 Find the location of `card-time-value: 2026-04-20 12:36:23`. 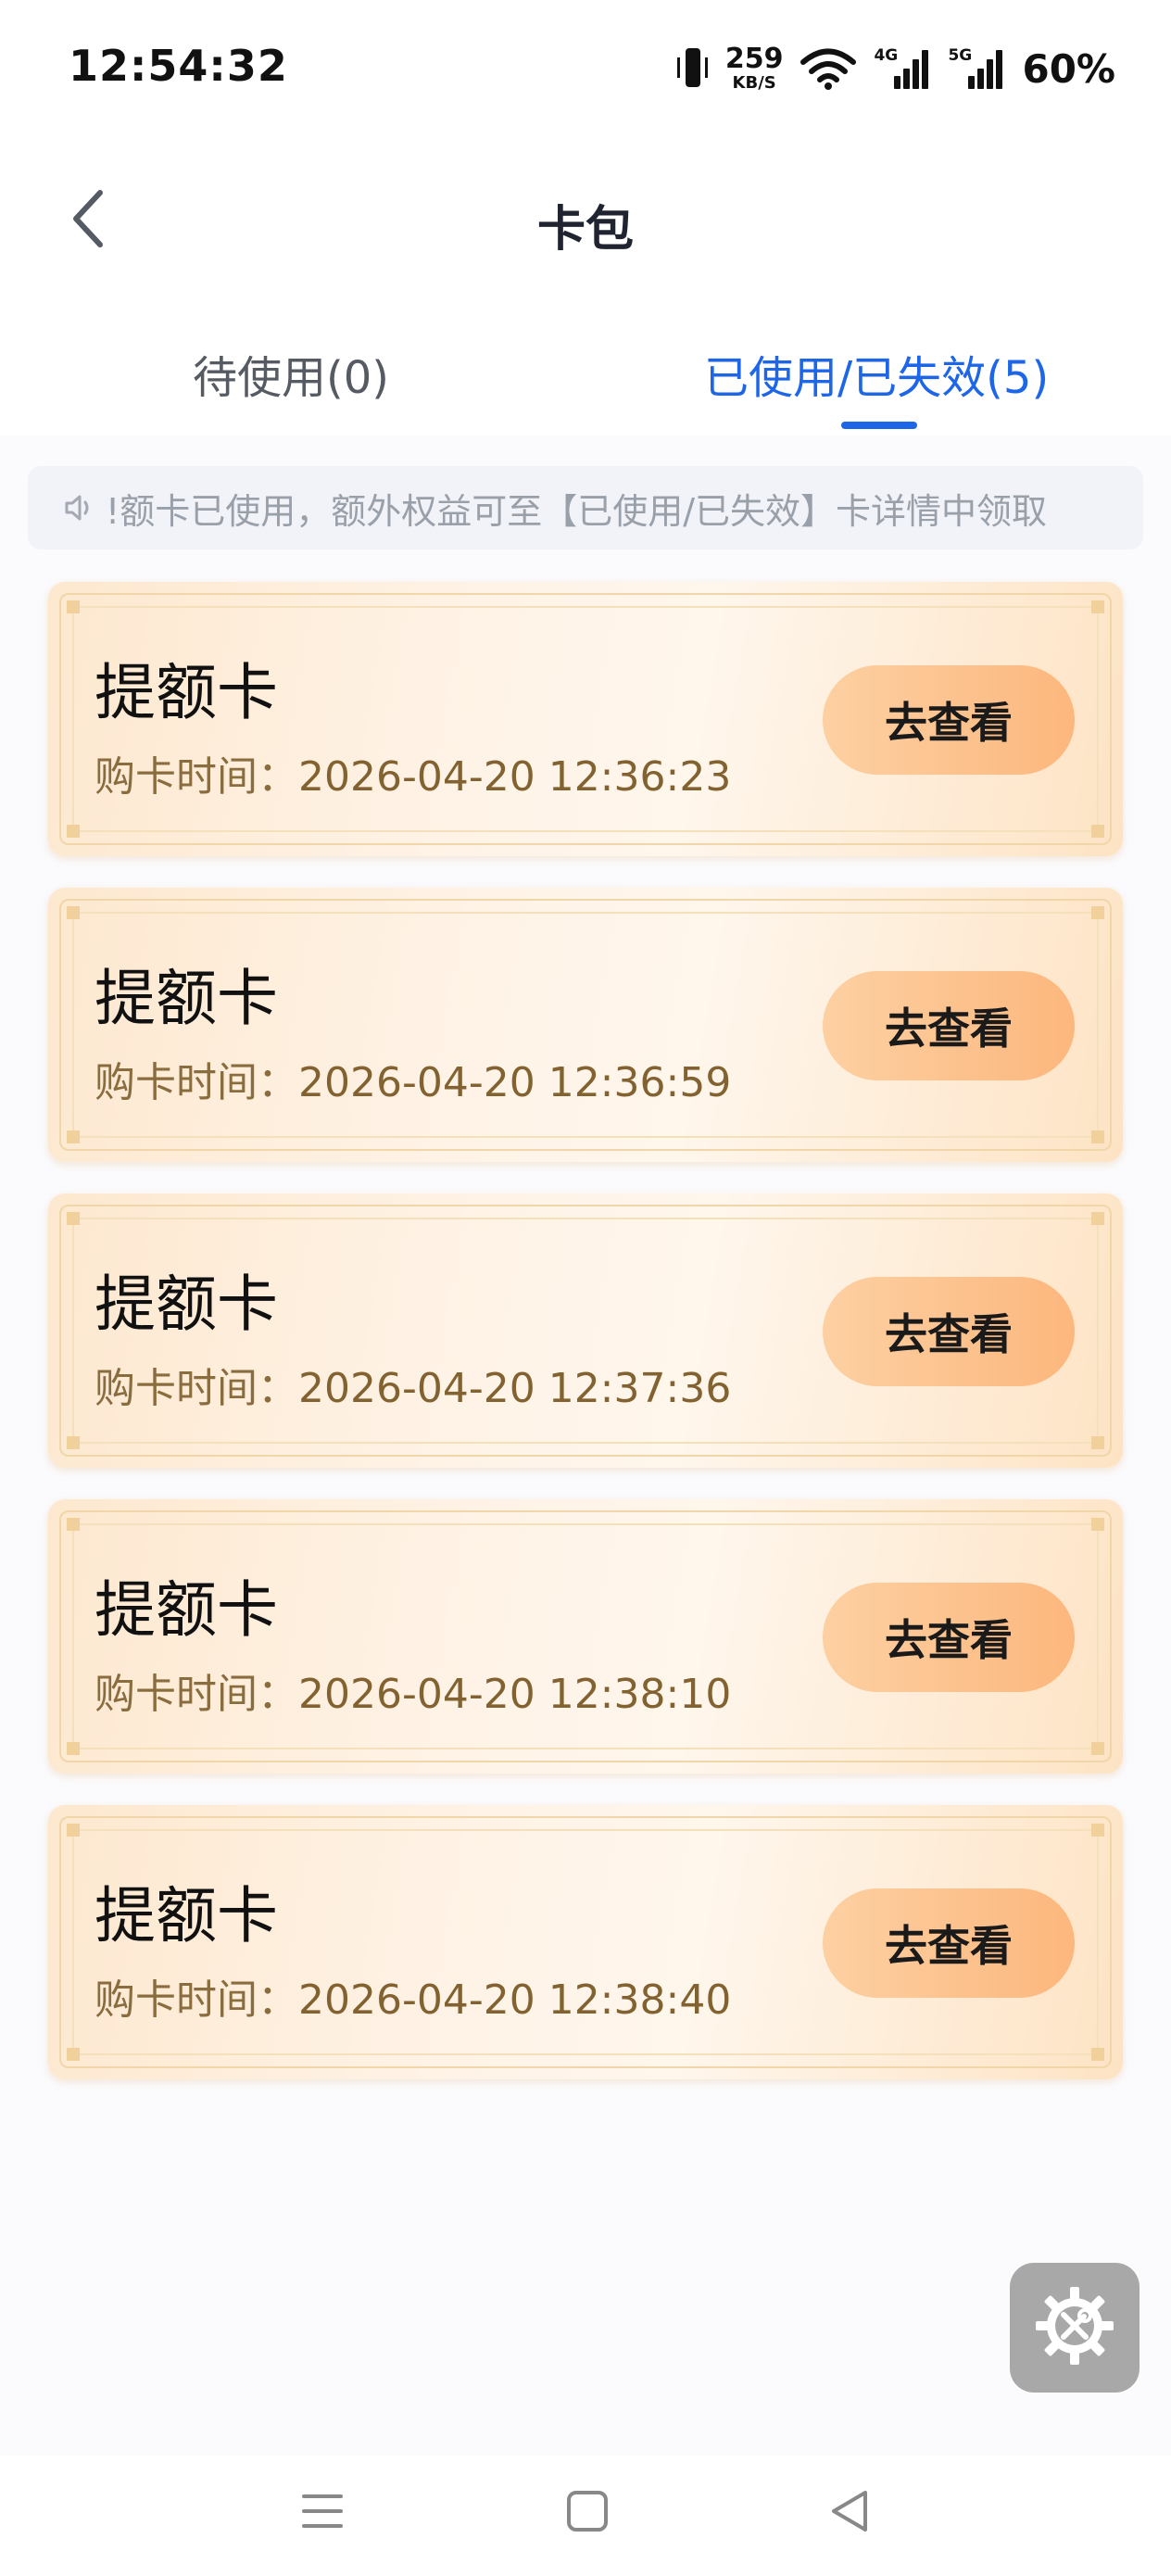

card-time-value: 2026-04-20 12:36:23 is located at coordinates (515, 777).